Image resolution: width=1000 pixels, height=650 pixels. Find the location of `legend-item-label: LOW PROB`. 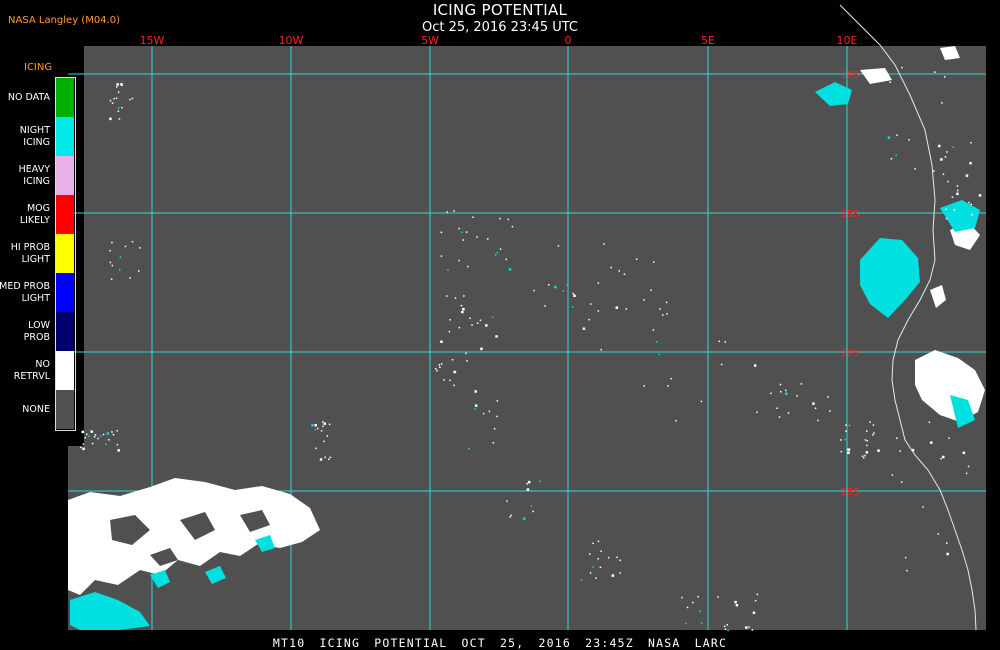

legend-item-label: LOW PROB is located at coordinates (36, 331).